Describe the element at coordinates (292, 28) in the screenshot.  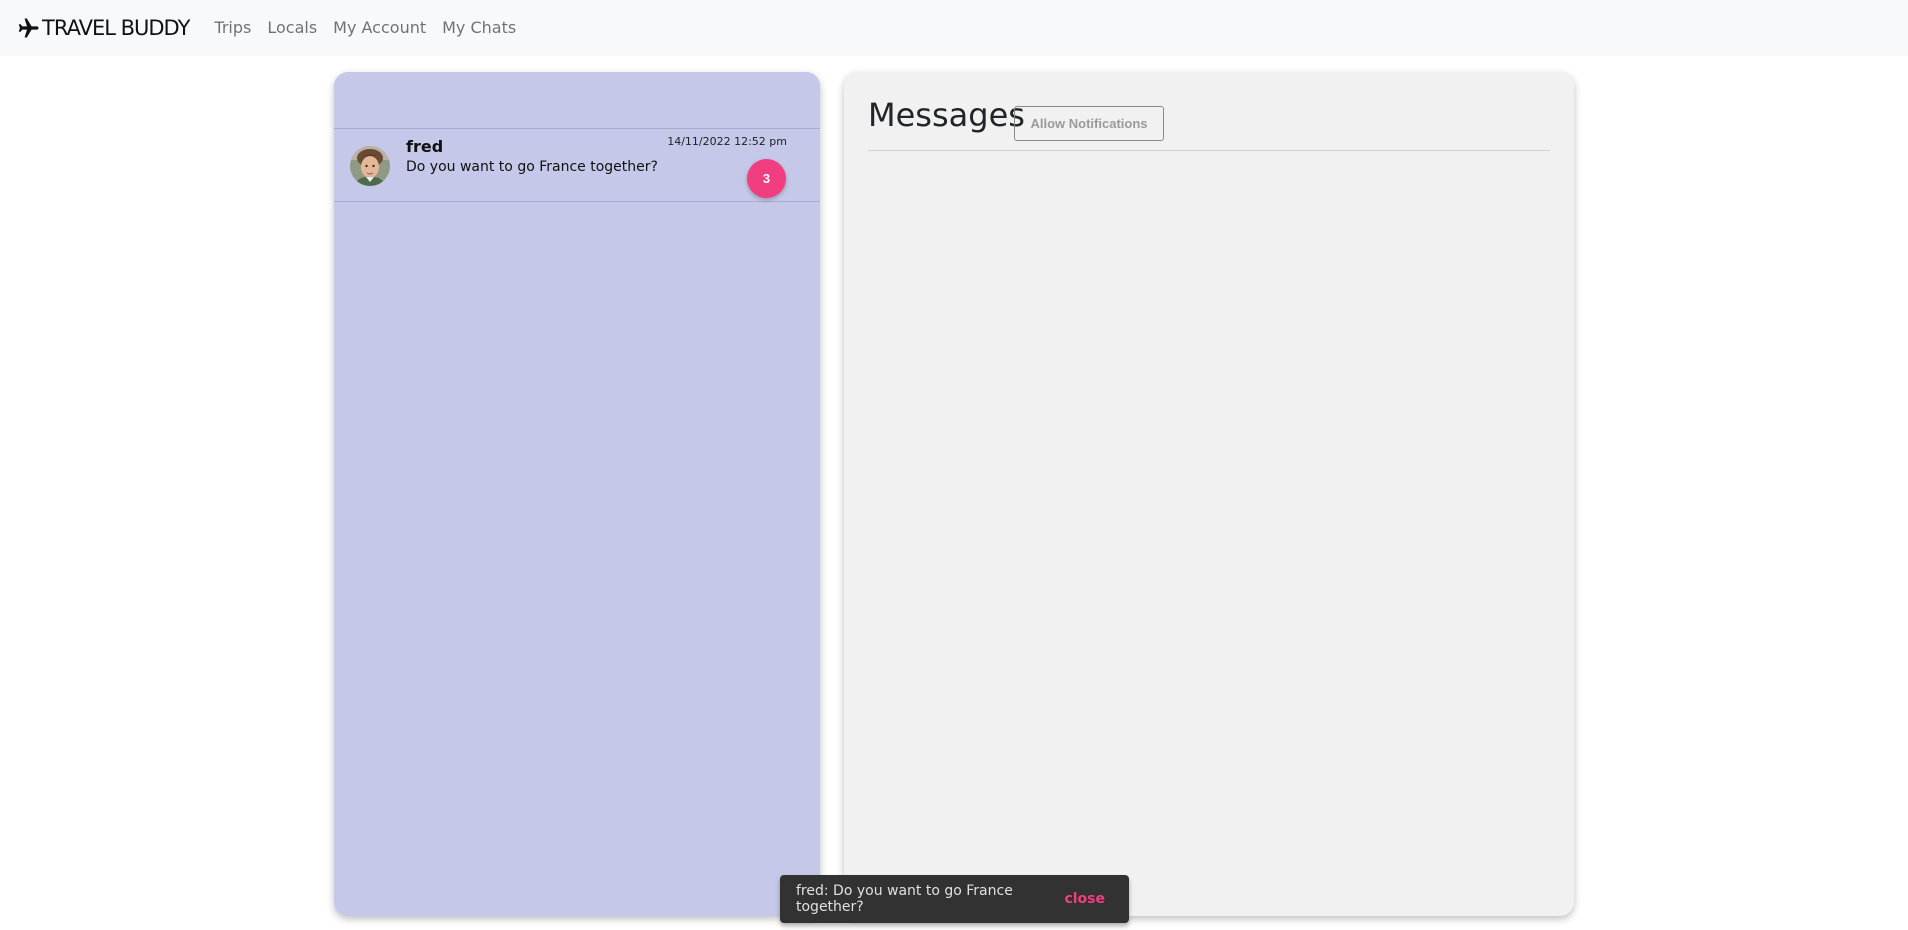
I see `nav-link-locals: Locals` at that location.